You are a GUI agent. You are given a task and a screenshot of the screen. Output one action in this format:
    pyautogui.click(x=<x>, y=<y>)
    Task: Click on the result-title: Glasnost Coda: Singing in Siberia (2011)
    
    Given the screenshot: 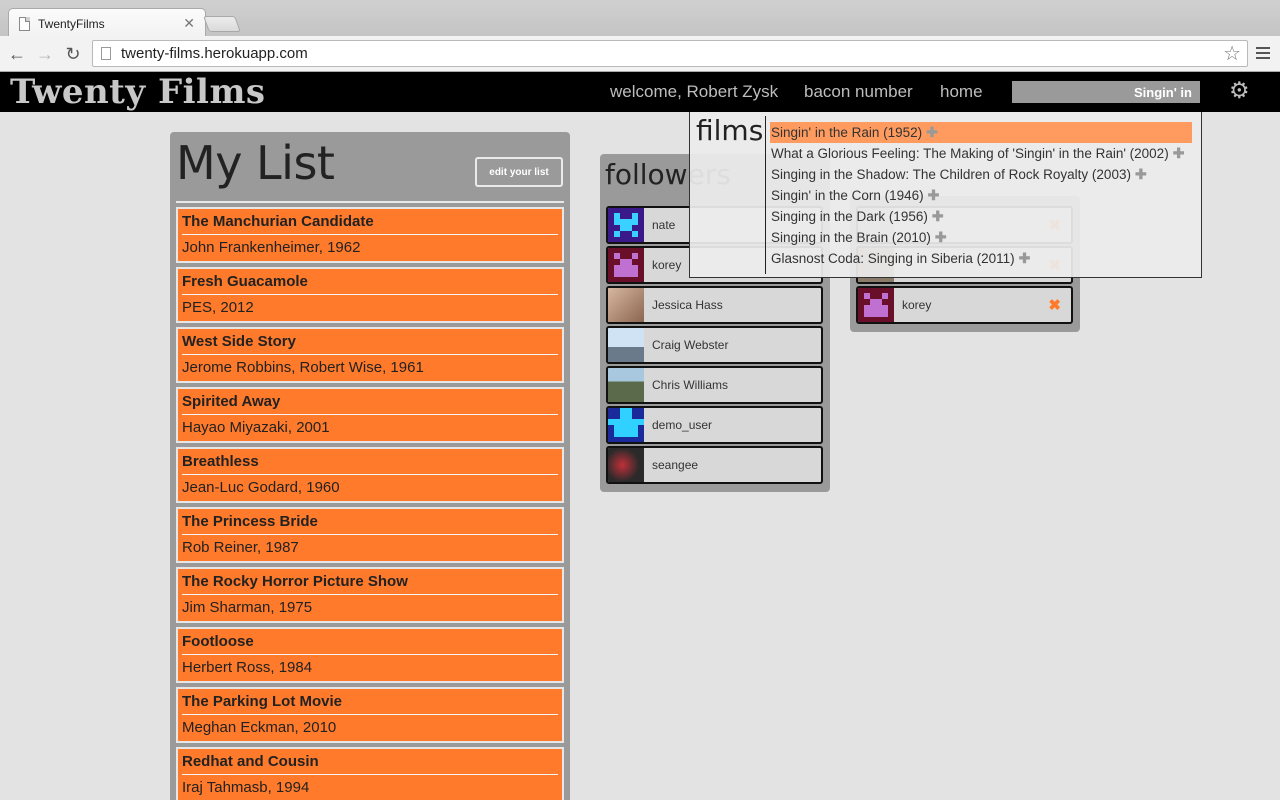 What is the action you would take?
    pyautogui.click(x=893, y=258)
    